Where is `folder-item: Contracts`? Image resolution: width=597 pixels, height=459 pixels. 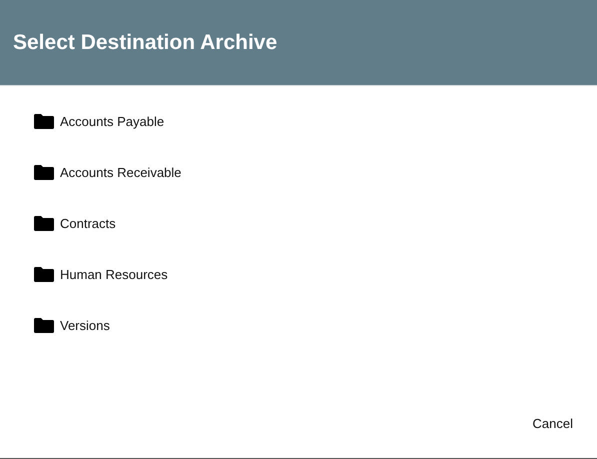
folder-item: Contracts is located at coordinates (315, 223).